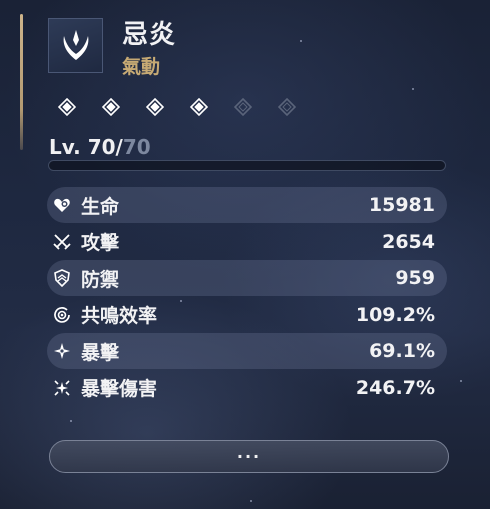 The width and height of the screenshot is (490, 509). What do you see at coordinates (395, 314) in the screenshot?
I see `stat-value: 109.2%` at bounding box center [395, 314].